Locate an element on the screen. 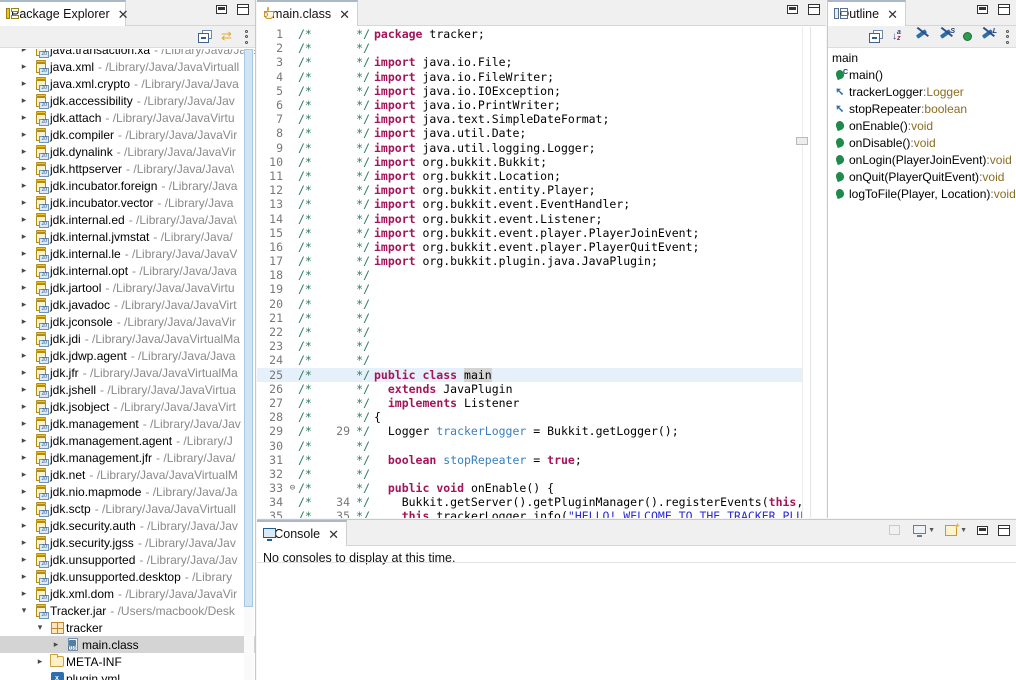  tree-item-jdk-jdwp-agent: 10jdk.jdwp.agent- /Library/Java/Java is located at coordinates (127, 355).